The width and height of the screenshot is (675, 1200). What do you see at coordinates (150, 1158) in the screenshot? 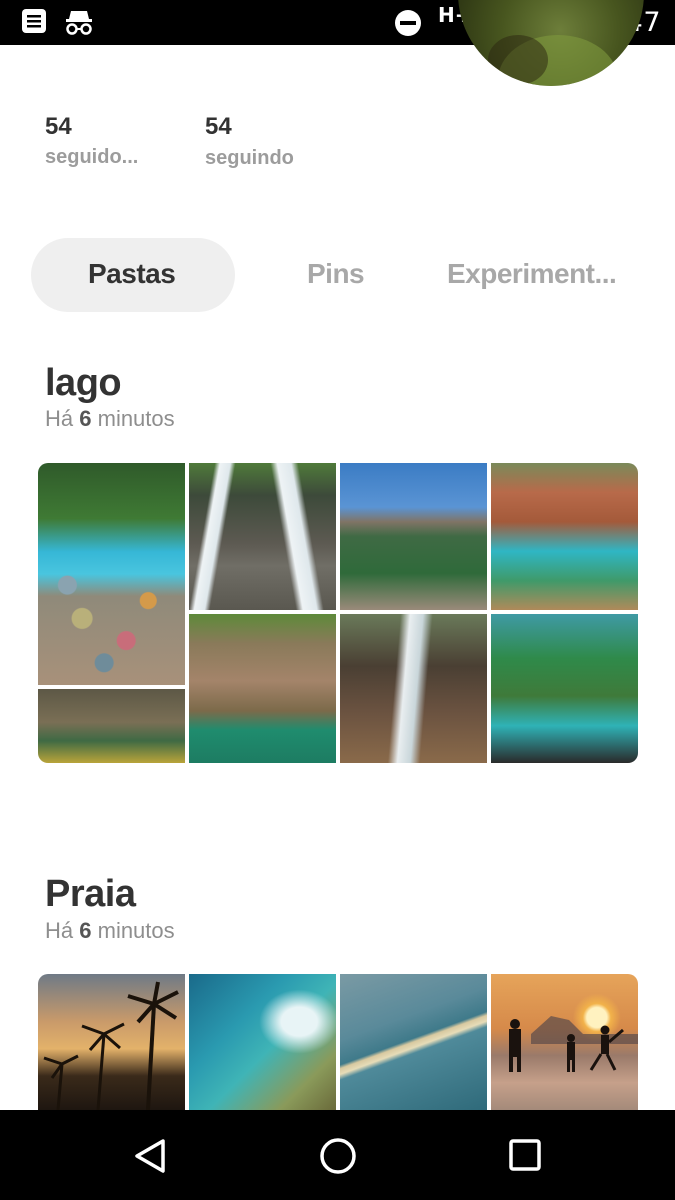
I see `back-icon` at bounding box center [150, 1158].